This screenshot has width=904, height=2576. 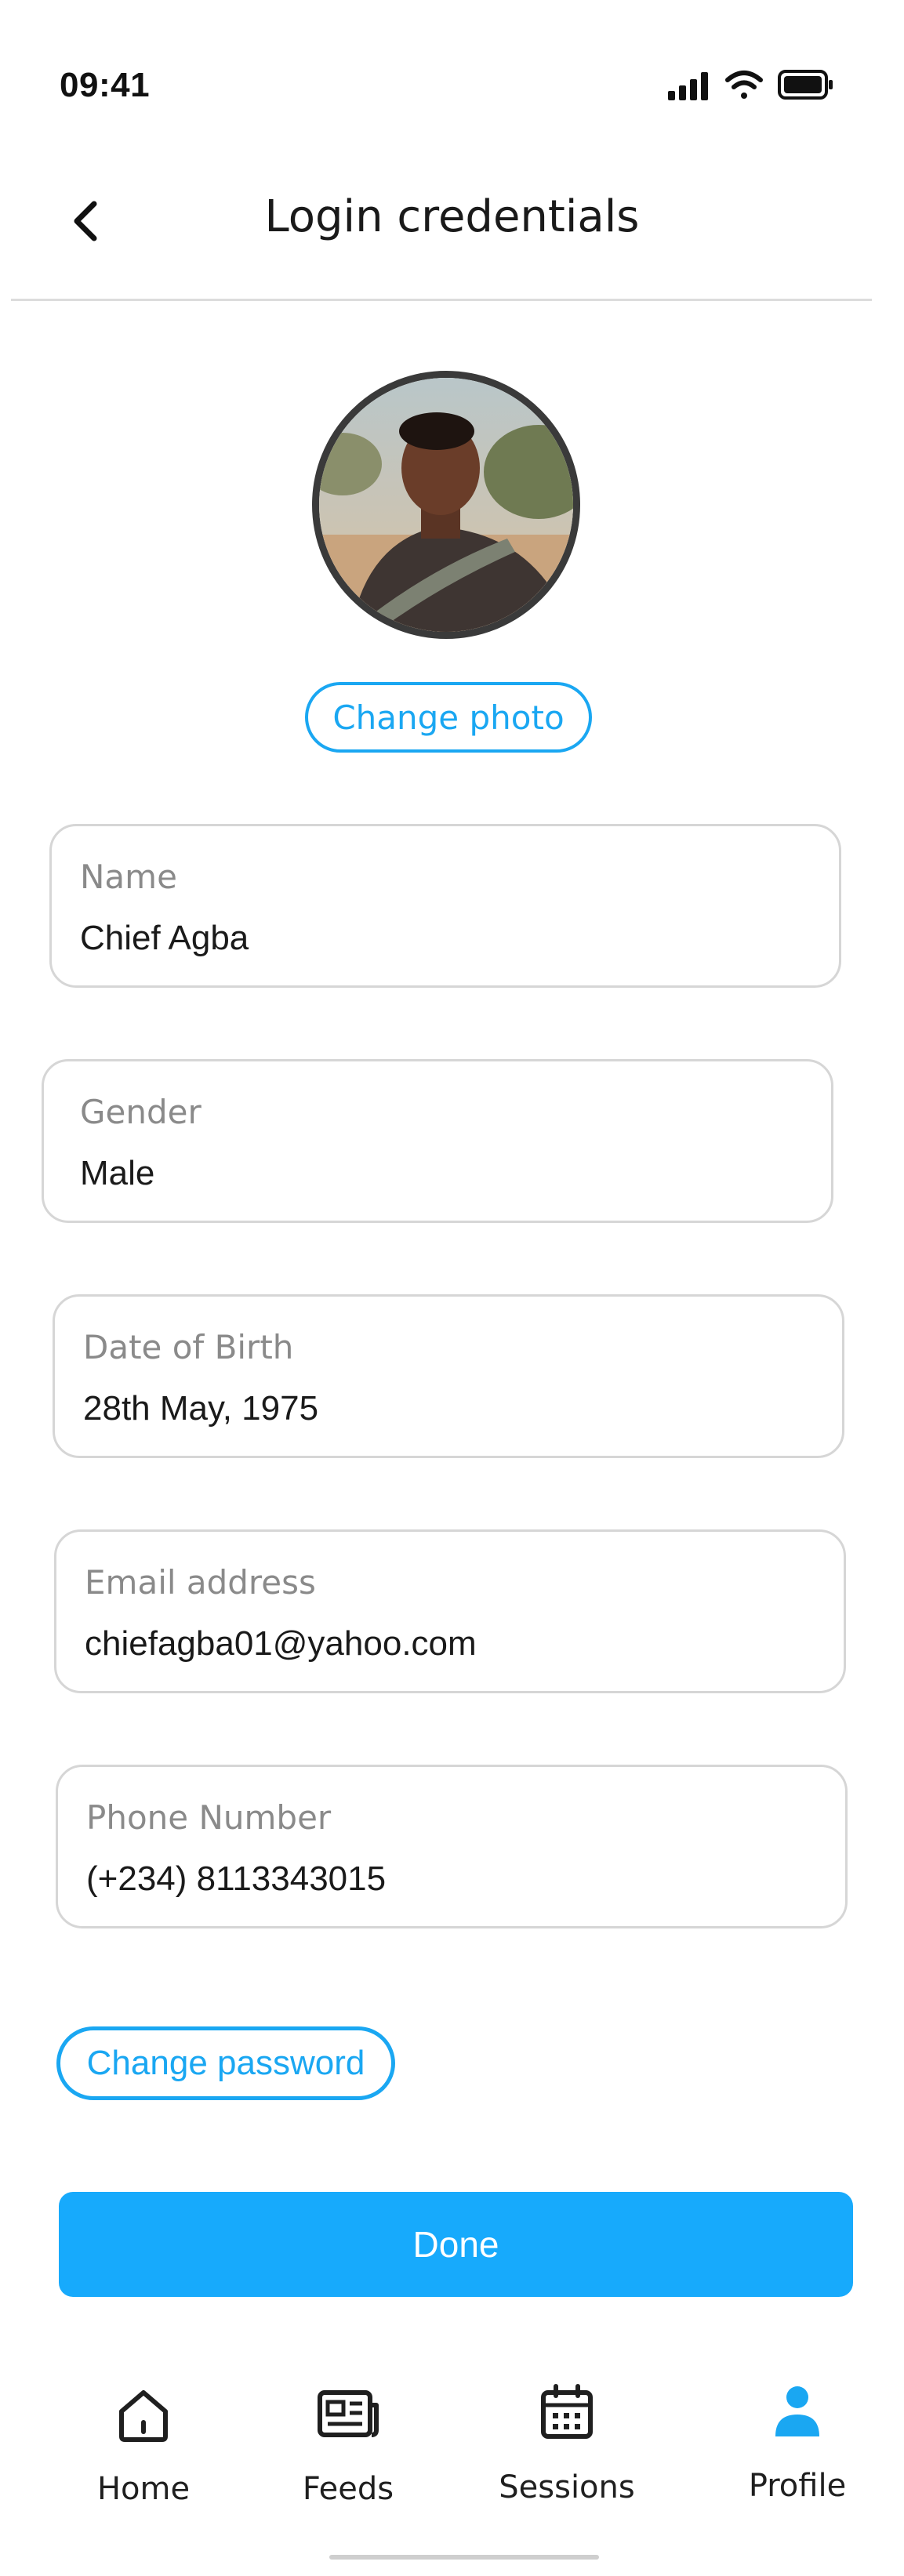 What do you see at coordinates (201, 1409) in the screenshot?
I see `dob-value: 28th May, 1975` at bounding box center [201, 1409].